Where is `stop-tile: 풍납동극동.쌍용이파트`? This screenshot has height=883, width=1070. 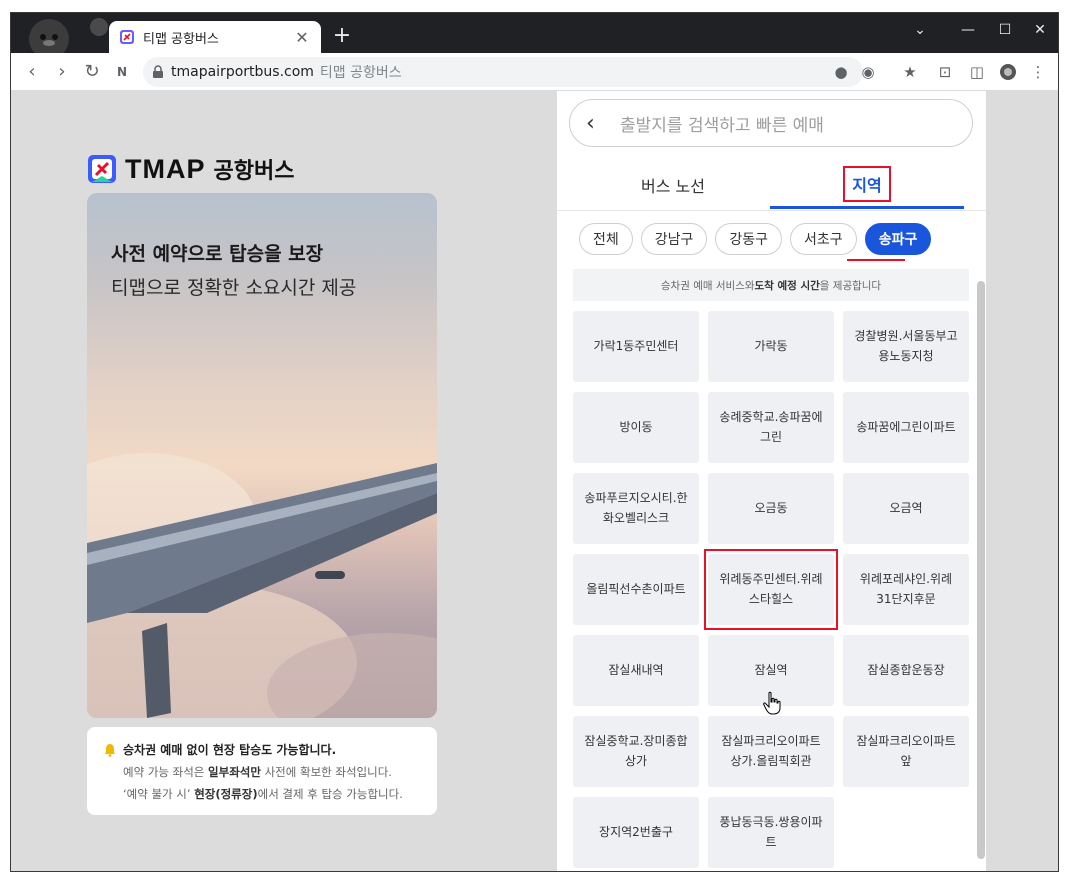 stop-tile: 풍납동극동.쌍용이파트 is located at coordinates (771, 832).